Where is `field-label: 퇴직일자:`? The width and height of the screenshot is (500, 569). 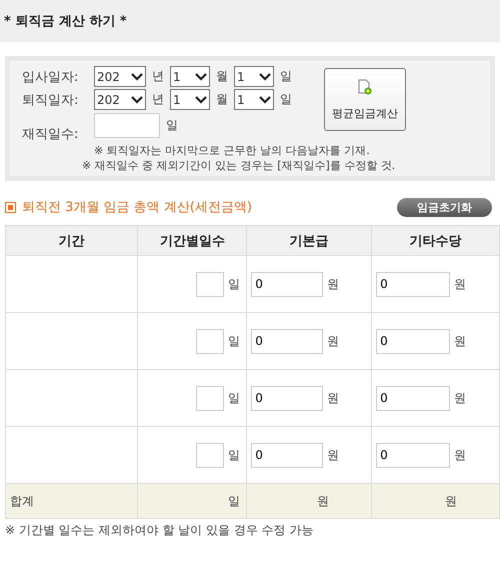
field-label: 퇴직일자: is located at coordinates (51, 100).